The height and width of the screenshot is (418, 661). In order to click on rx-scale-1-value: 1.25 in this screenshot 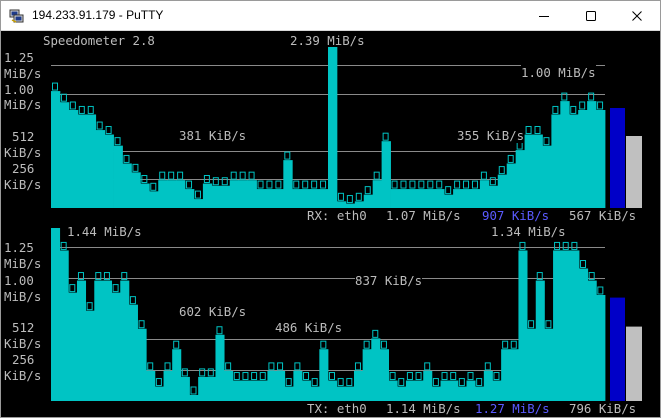, I will do `click(19, 57)`.